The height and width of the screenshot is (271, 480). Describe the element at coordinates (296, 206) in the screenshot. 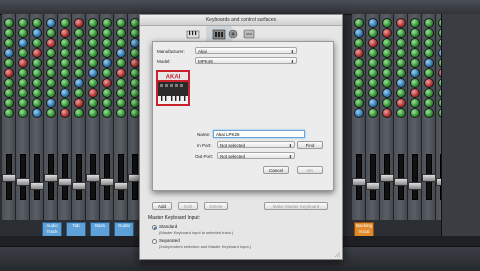

I see `make-master-keyboard-button: Make Master Keyboard` at that location.